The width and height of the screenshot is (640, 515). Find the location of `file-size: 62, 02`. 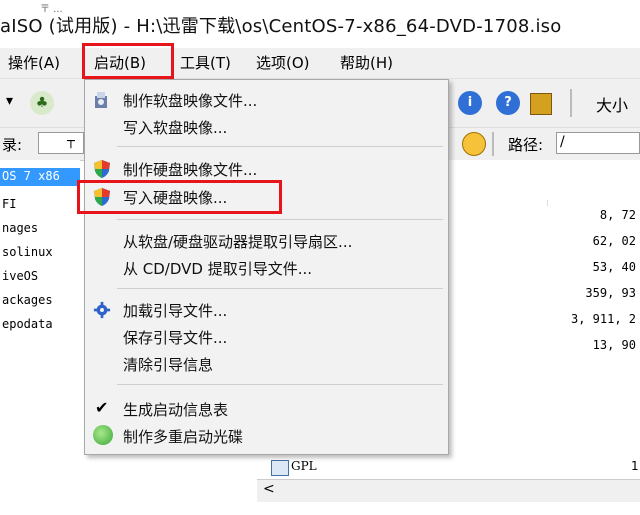

file-size: 62, 02 is located at coordinates (614, 241).